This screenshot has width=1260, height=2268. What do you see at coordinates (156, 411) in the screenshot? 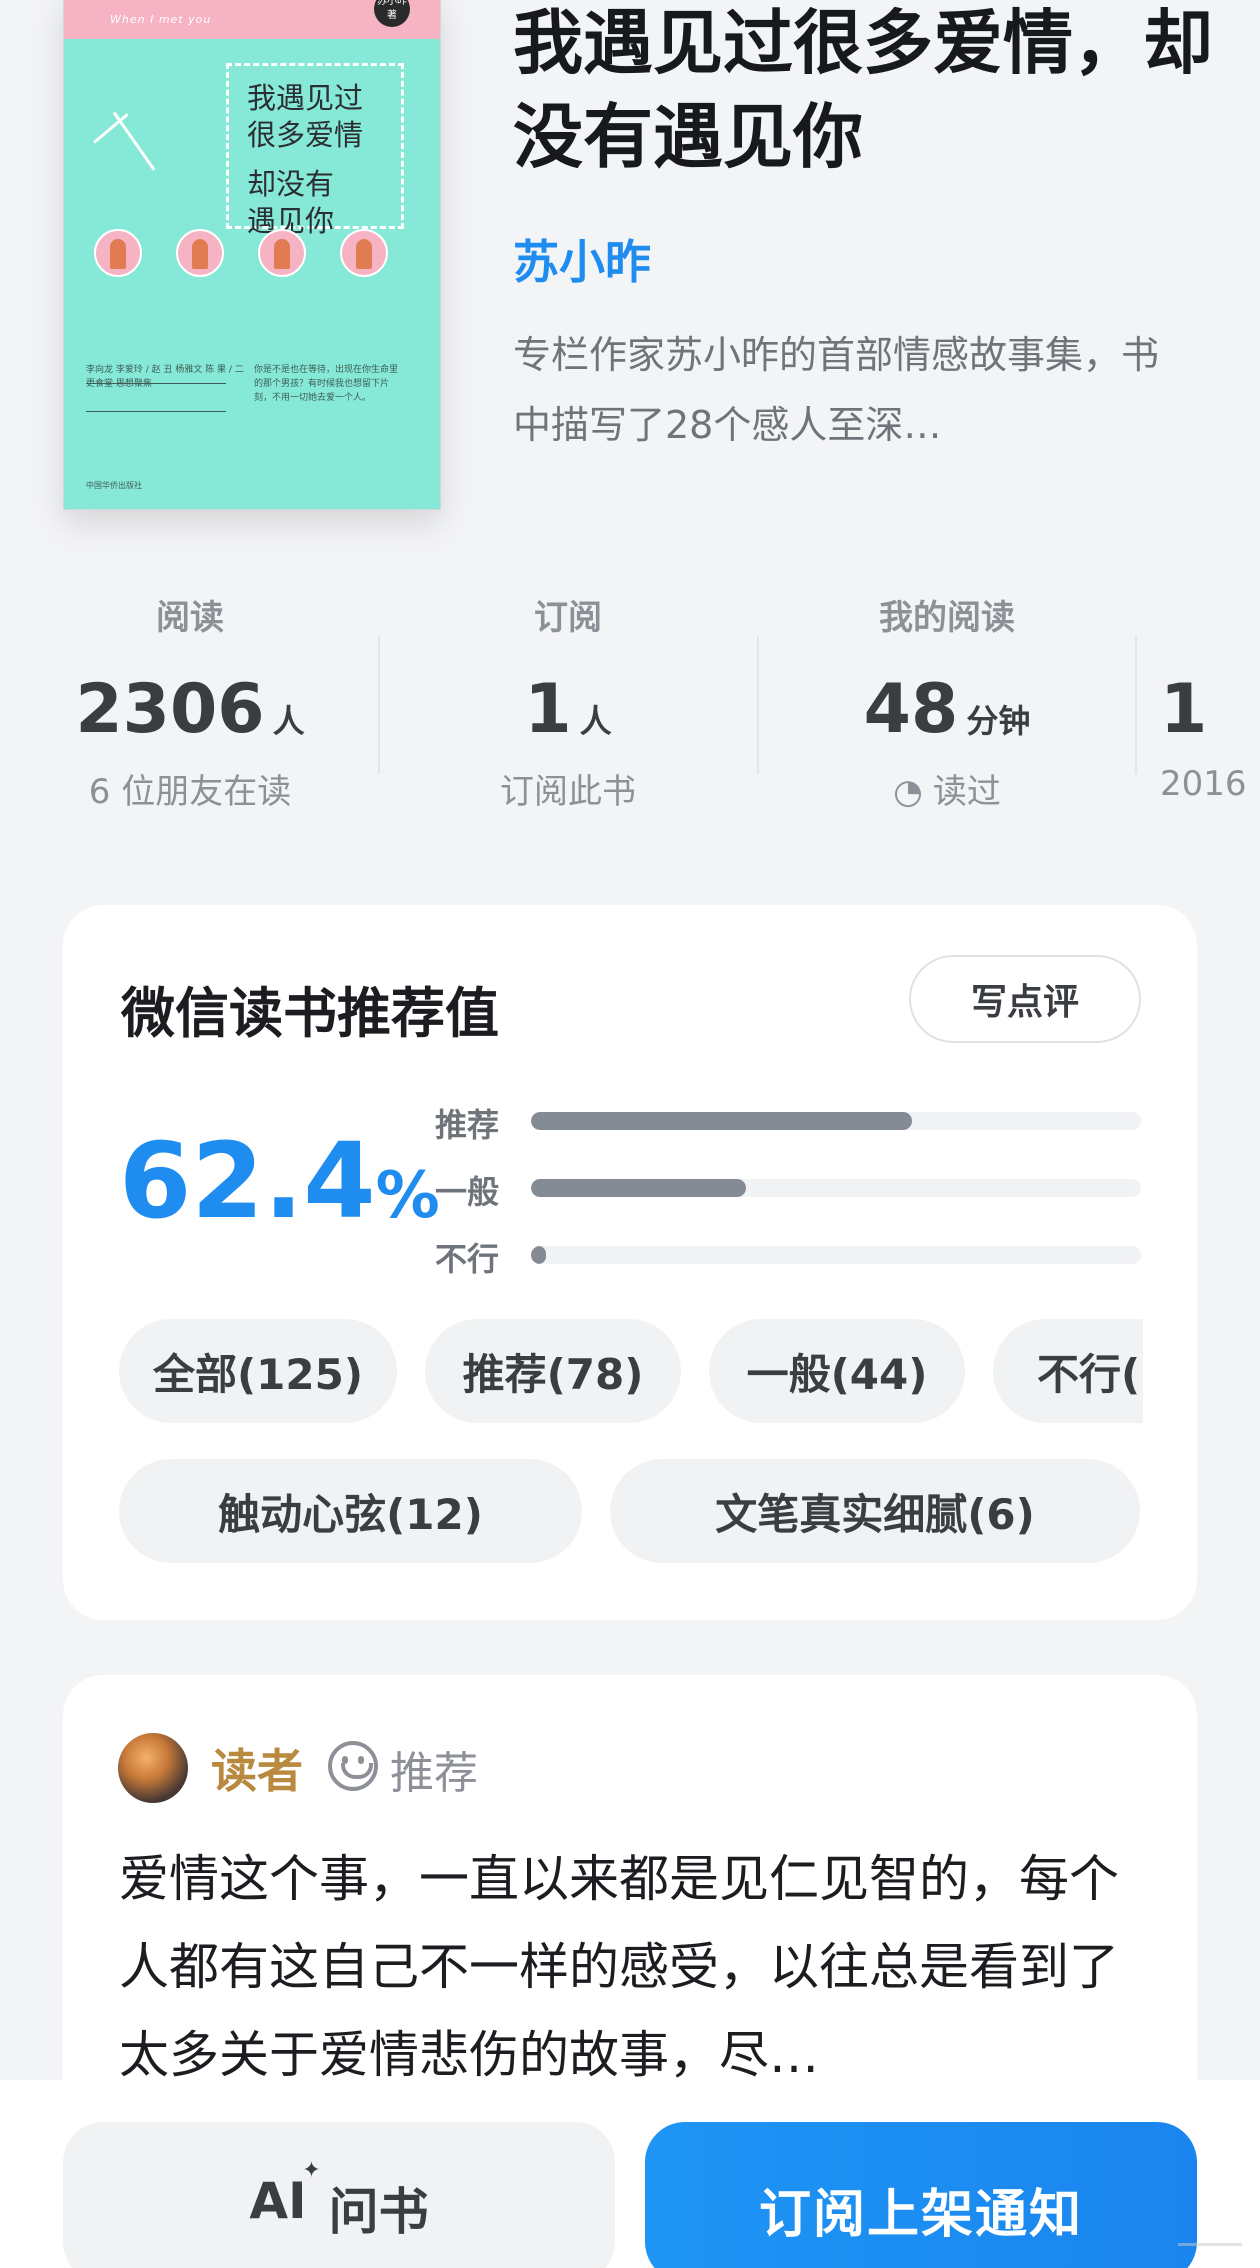
I see `cover-divider` at bounding box center [156, 411].